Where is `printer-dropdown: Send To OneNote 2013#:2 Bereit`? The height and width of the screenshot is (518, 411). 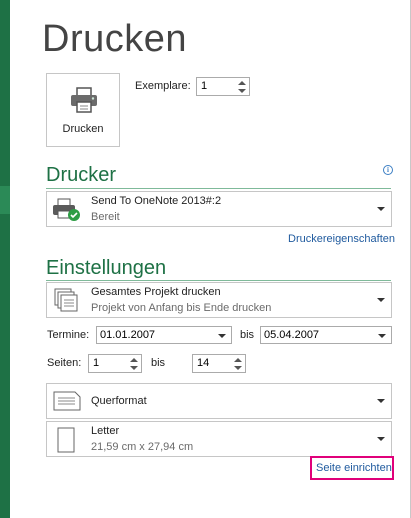 printer-dropdown: Send To OneNote 2013#:2 Bereit is located at coordinates (219, 209).